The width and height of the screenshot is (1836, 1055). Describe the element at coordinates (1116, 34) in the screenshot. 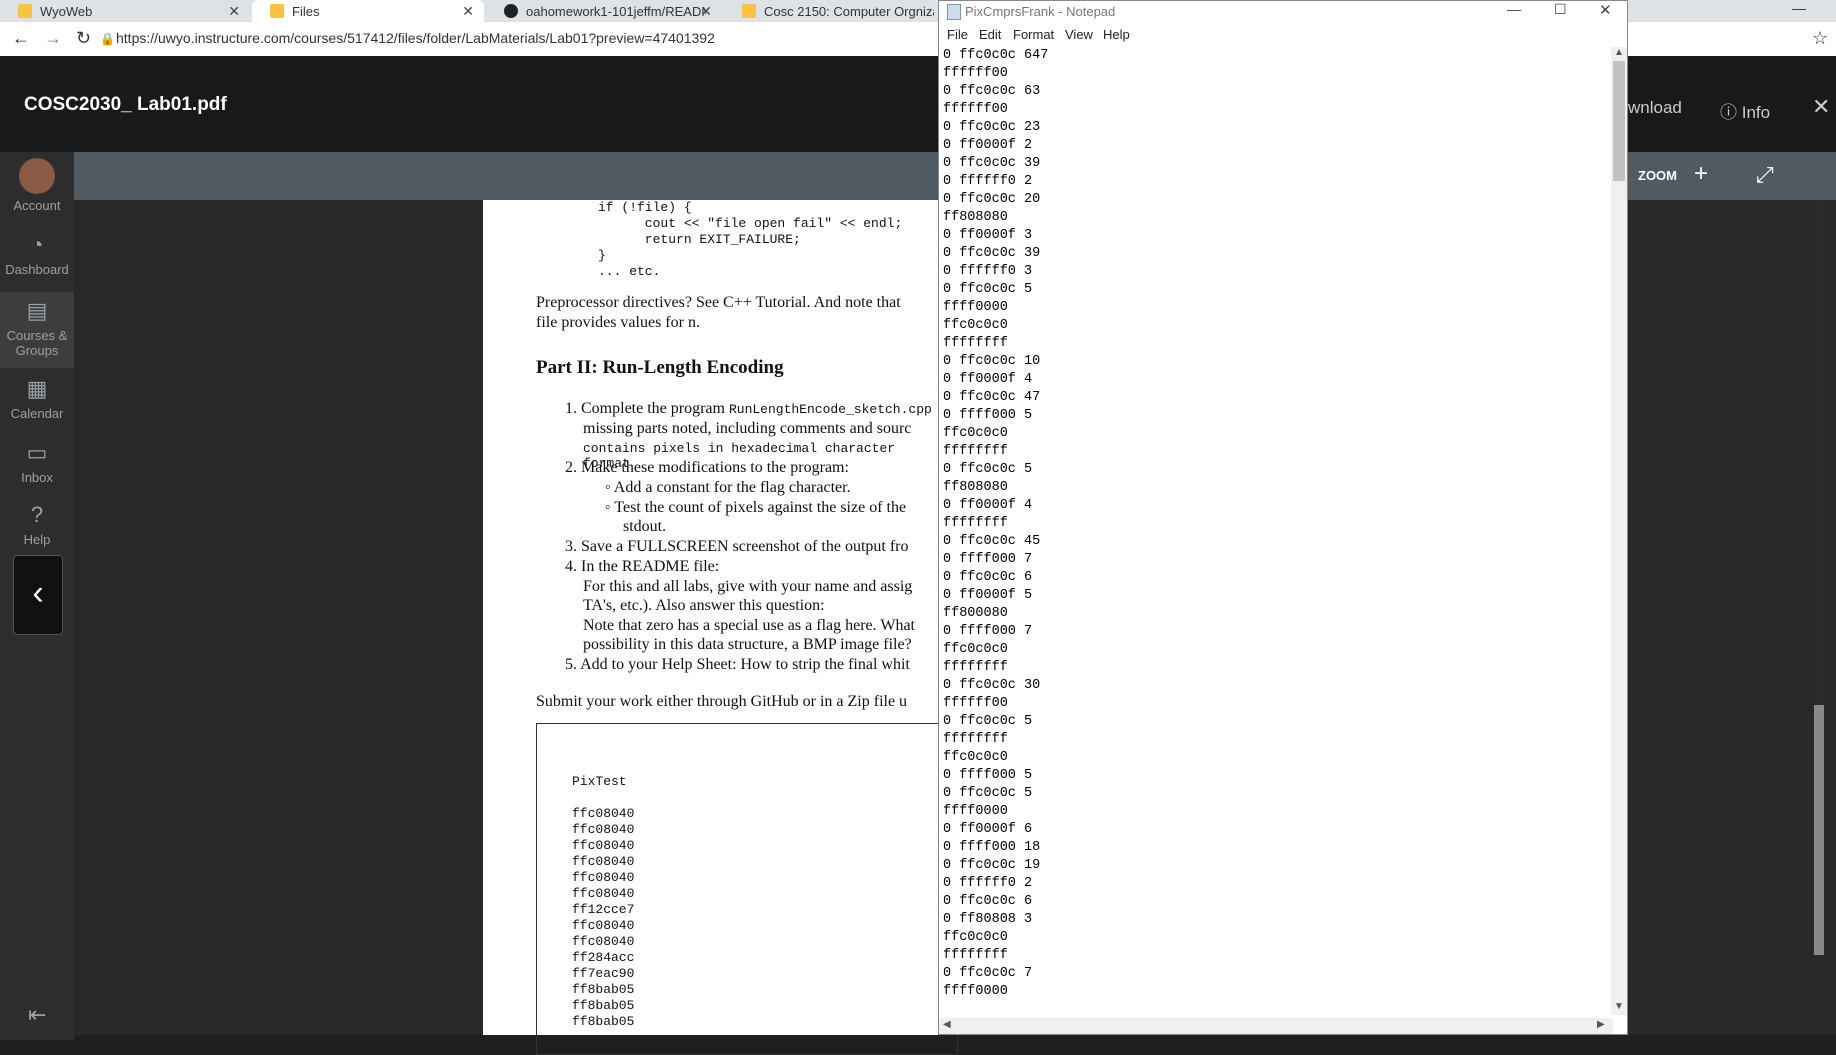

I see `menu-help: Help` at that location.